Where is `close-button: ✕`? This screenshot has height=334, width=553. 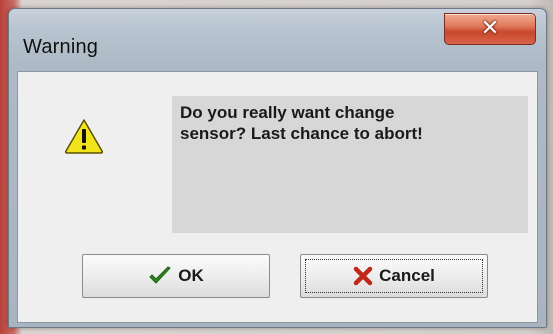 close-button: ✕ is located at coordinates (490, 29).